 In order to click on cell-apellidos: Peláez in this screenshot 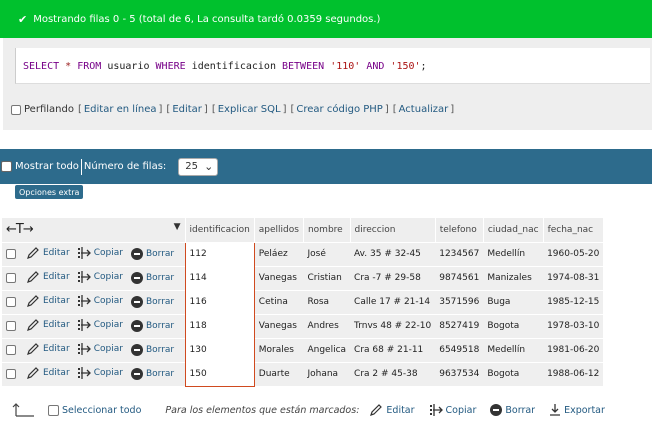, I will do `click(279, 253)`.